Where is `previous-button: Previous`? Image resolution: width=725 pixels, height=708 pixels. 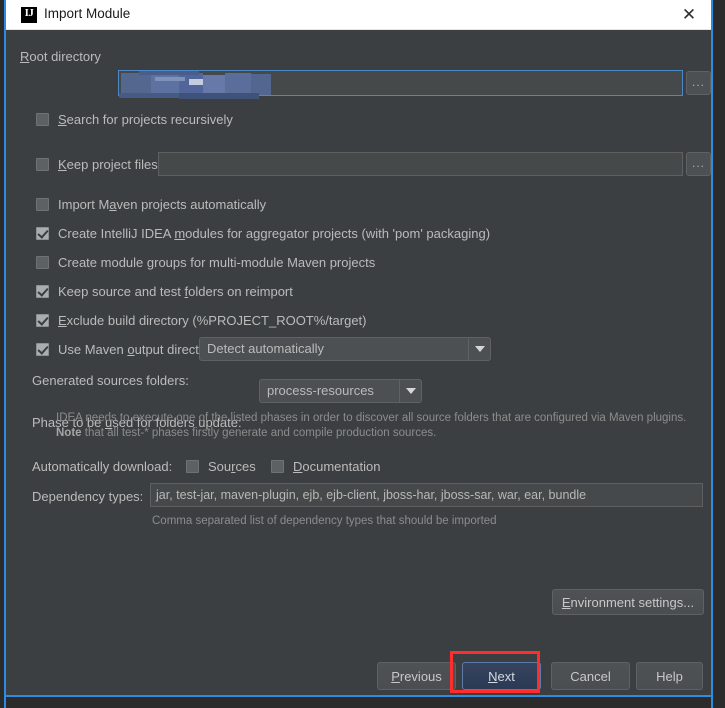 previous-button: Previous is located at coordinates (416, 676).